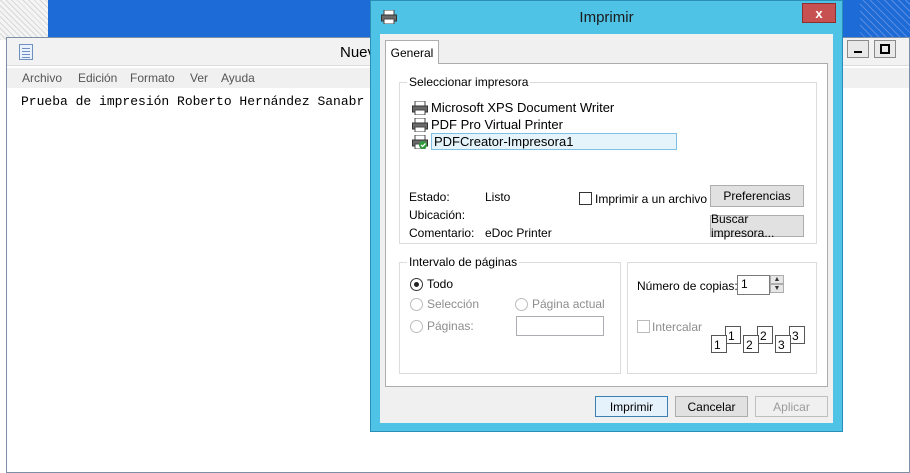 This screenshot has height=473, width=910. Describe the element at coordinates (469, 82) in the screenshot. I see `select-printer-label: Seleccionar impresora` at that location.